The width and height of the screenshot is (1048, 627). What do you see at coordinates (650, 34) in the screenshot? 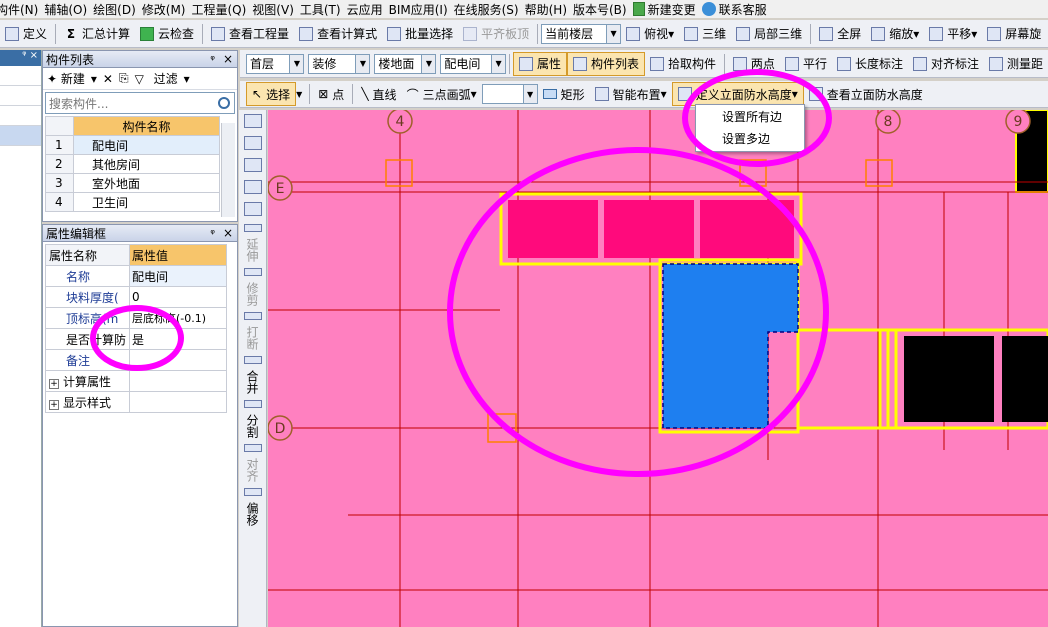
I see `top-view-button: 俯视 ▾` at bounding box center [650, 34].